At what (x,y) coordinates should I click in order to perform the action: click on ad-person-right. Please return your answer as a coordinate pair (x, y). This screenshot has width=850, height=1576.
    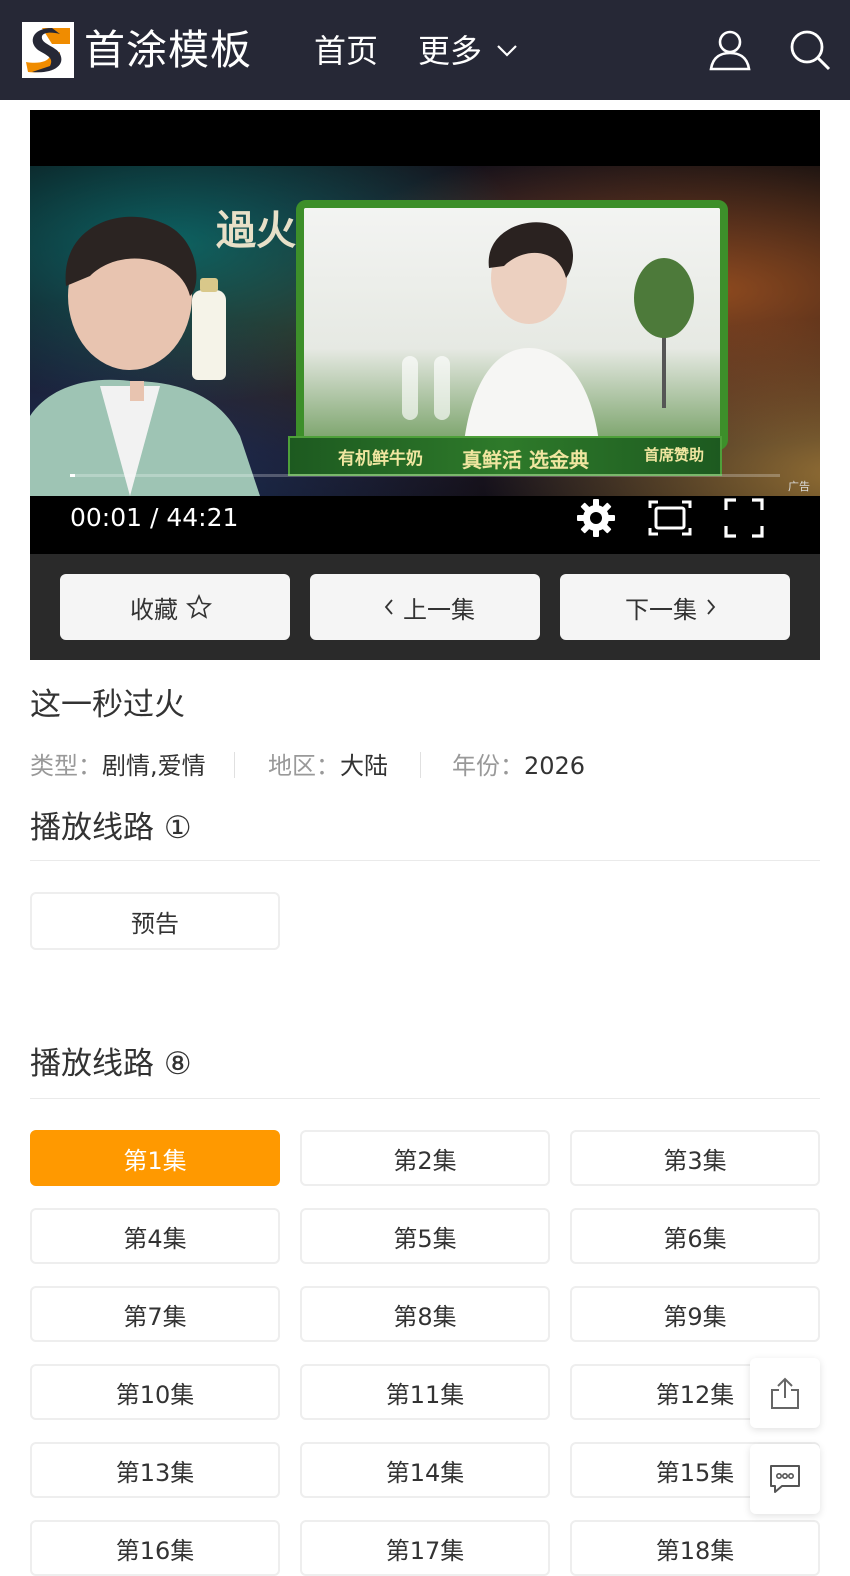
    Looking at the image, I should click on (531, 332).